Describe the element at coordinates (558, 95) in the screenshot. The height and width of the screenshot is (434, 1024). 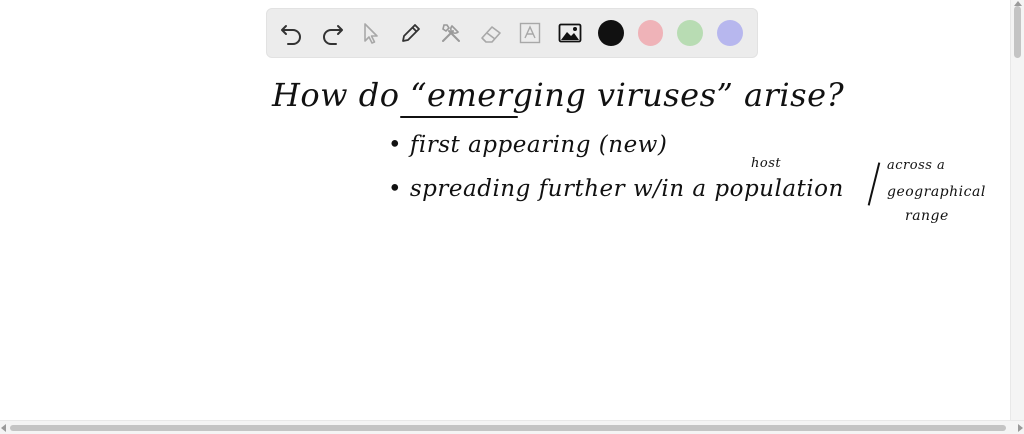
I see `note-title: How do “emerging viruses” arise?` at that location.